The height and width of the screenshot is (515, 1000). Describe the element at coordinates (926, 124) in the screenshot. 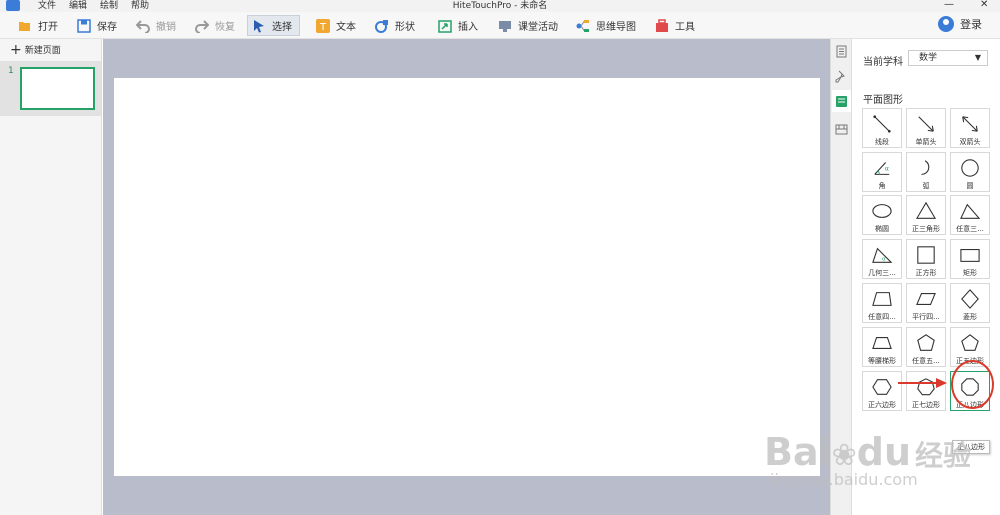

I see `single-arrow-icon` at that location.